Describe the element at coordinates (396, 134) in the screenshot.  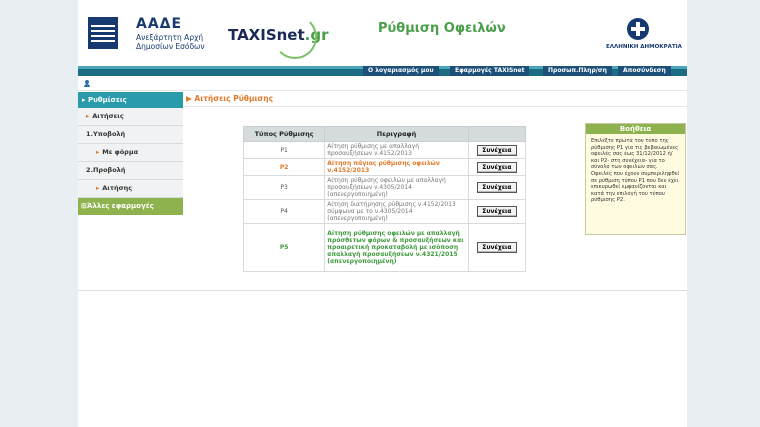
I see `col-desc-header: Περιγραφή` at that location.